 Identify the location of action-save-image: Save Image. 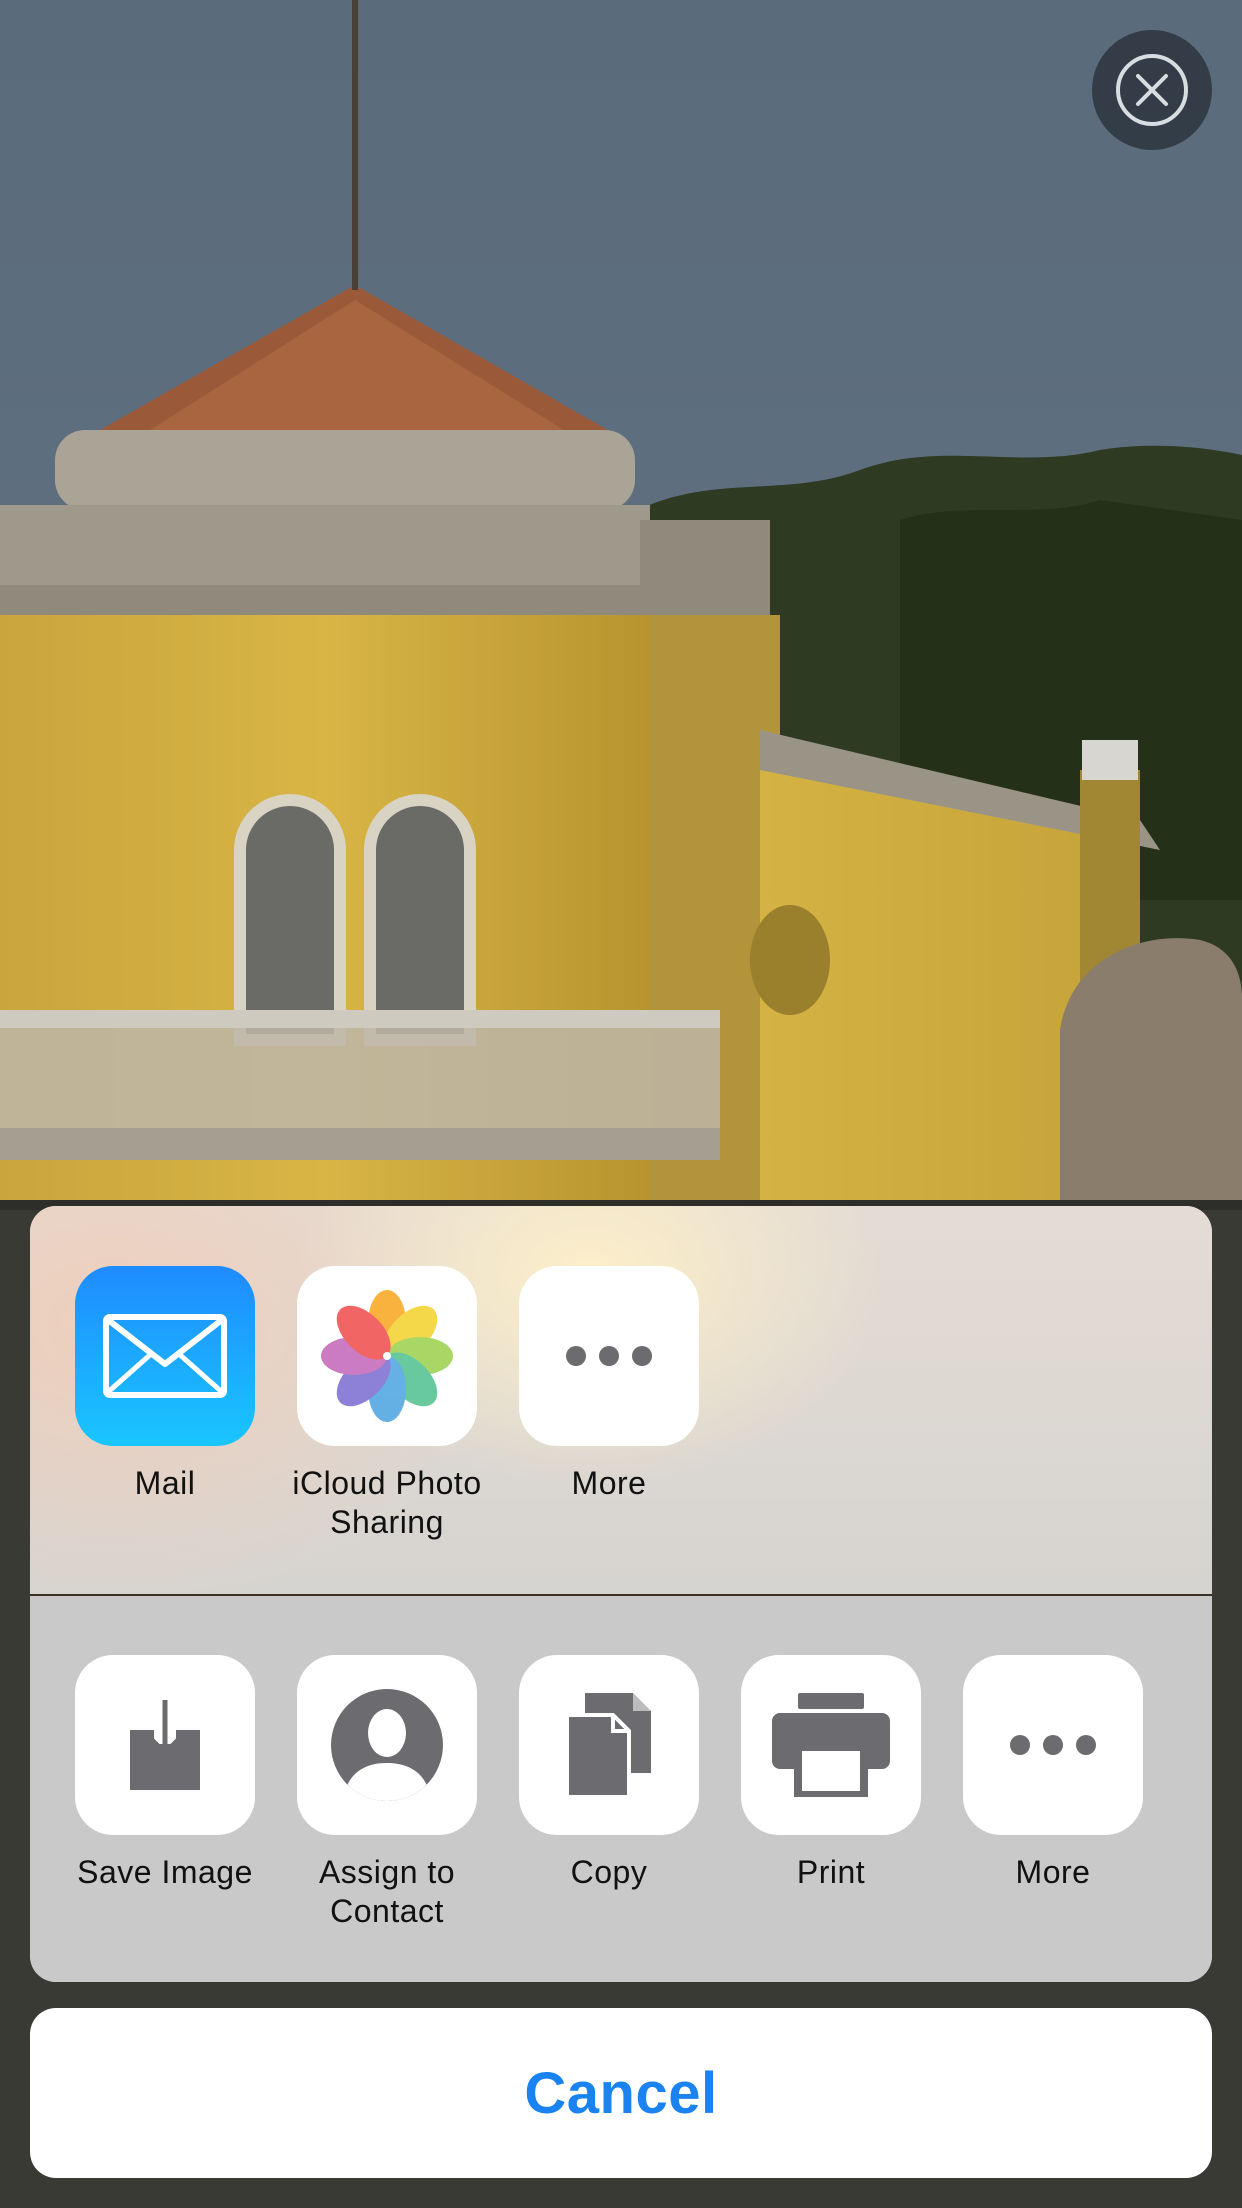
(165, 1773).